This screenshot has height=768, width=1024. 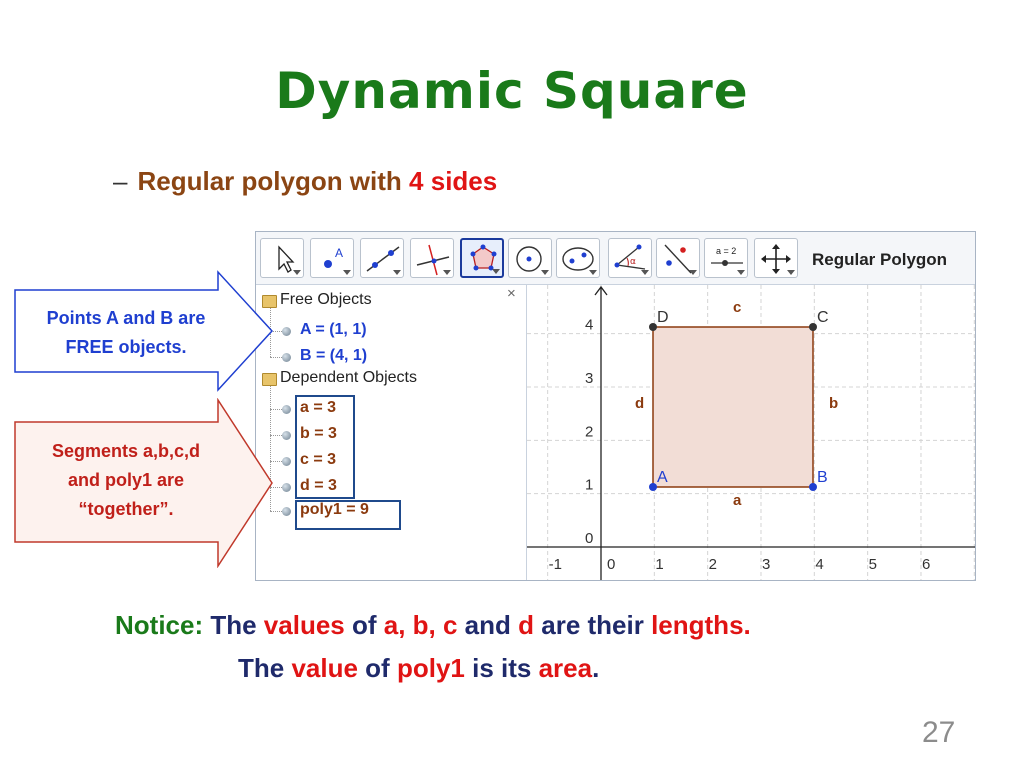 I want to click on slide-subtitle: – Regular polygon with 4 sides, so click(x=305, y=181).